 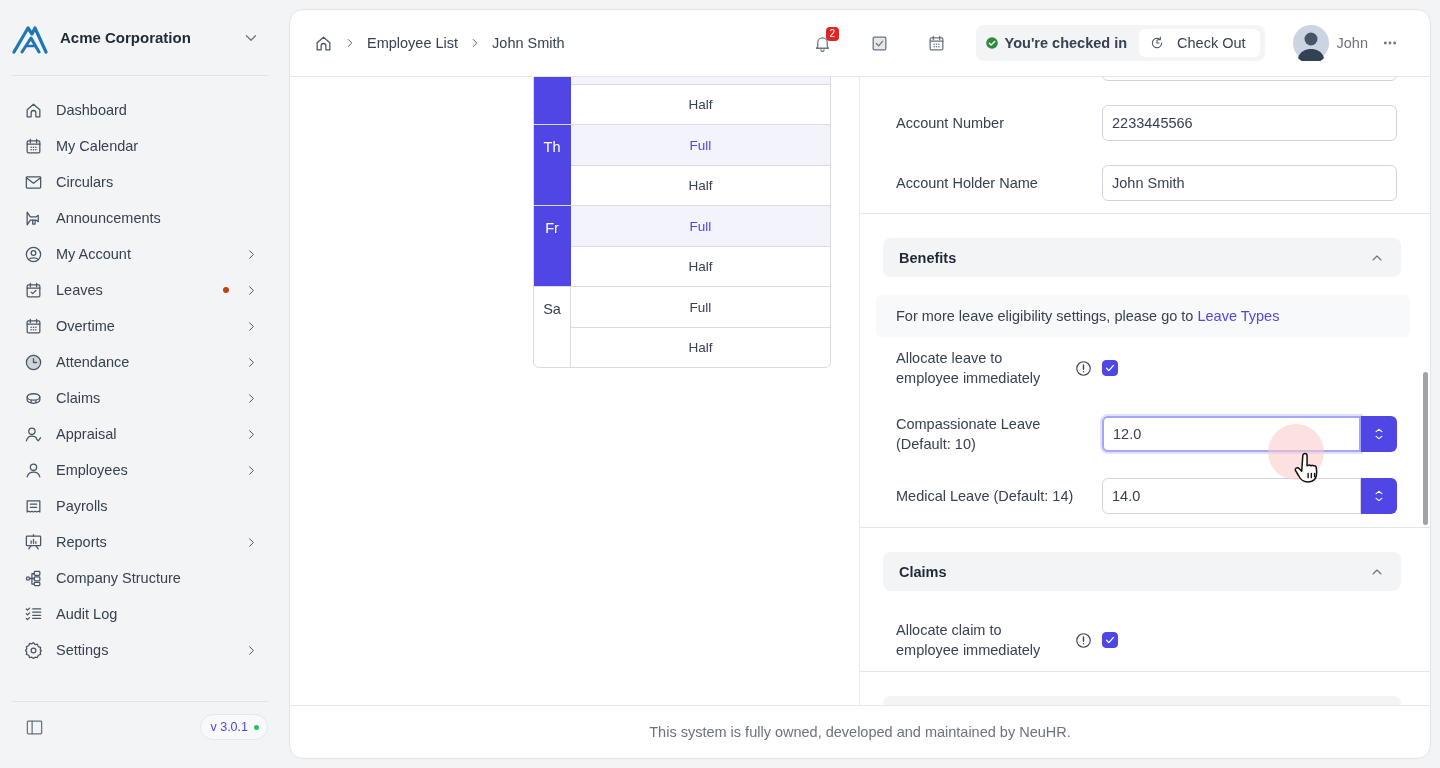 What do you see at coordinates (144, 290) in the screenshot?
I see `sidebar-item: Leaves` at bounding box center [144, 290].